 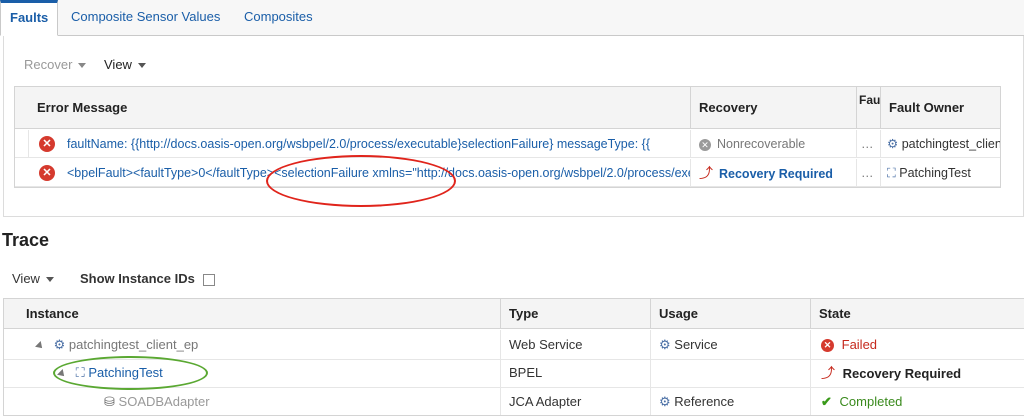 I want to click on recovery-label: Nonrecoverable, so click(x=761, y=144).